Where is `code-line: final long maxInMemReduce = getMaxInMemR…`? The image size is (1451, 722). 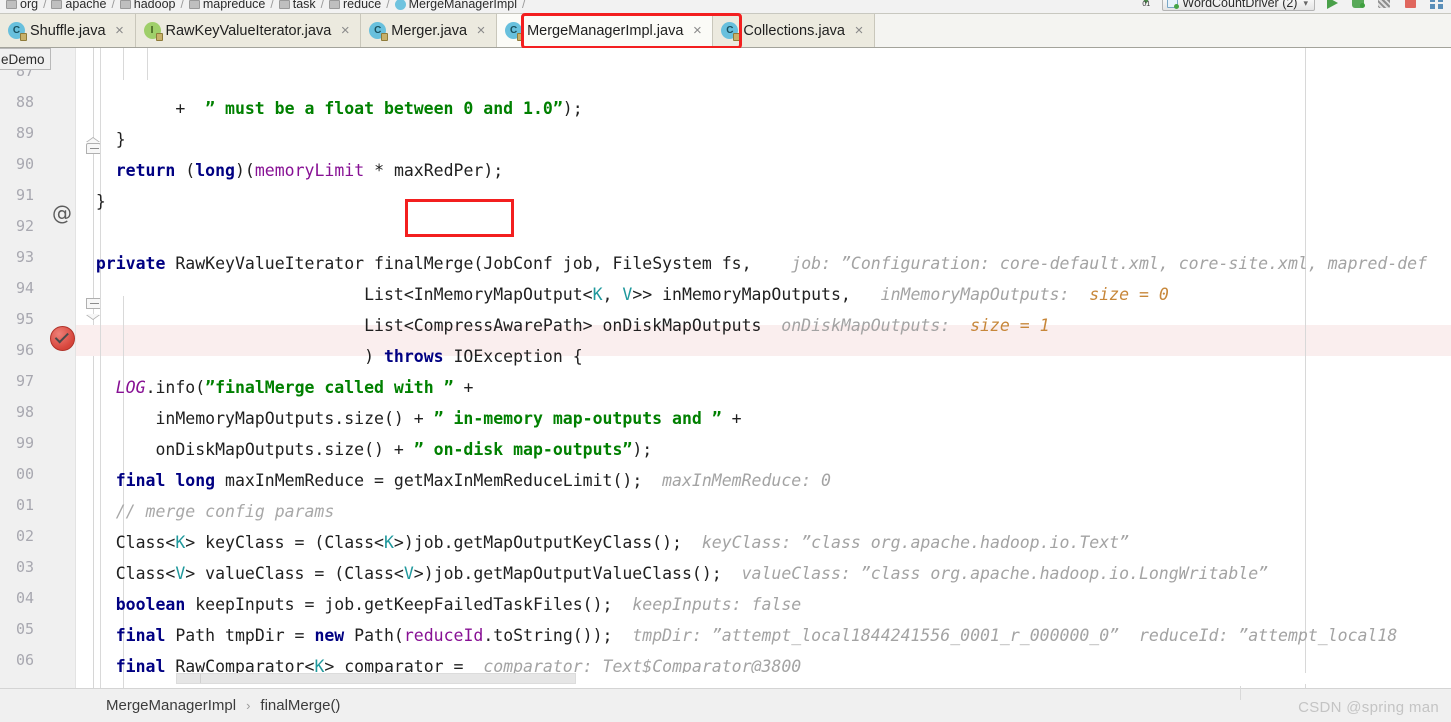
code-line: final long maxInMemReduce = getMaxInMemR… is located at coordinates (453, 480).